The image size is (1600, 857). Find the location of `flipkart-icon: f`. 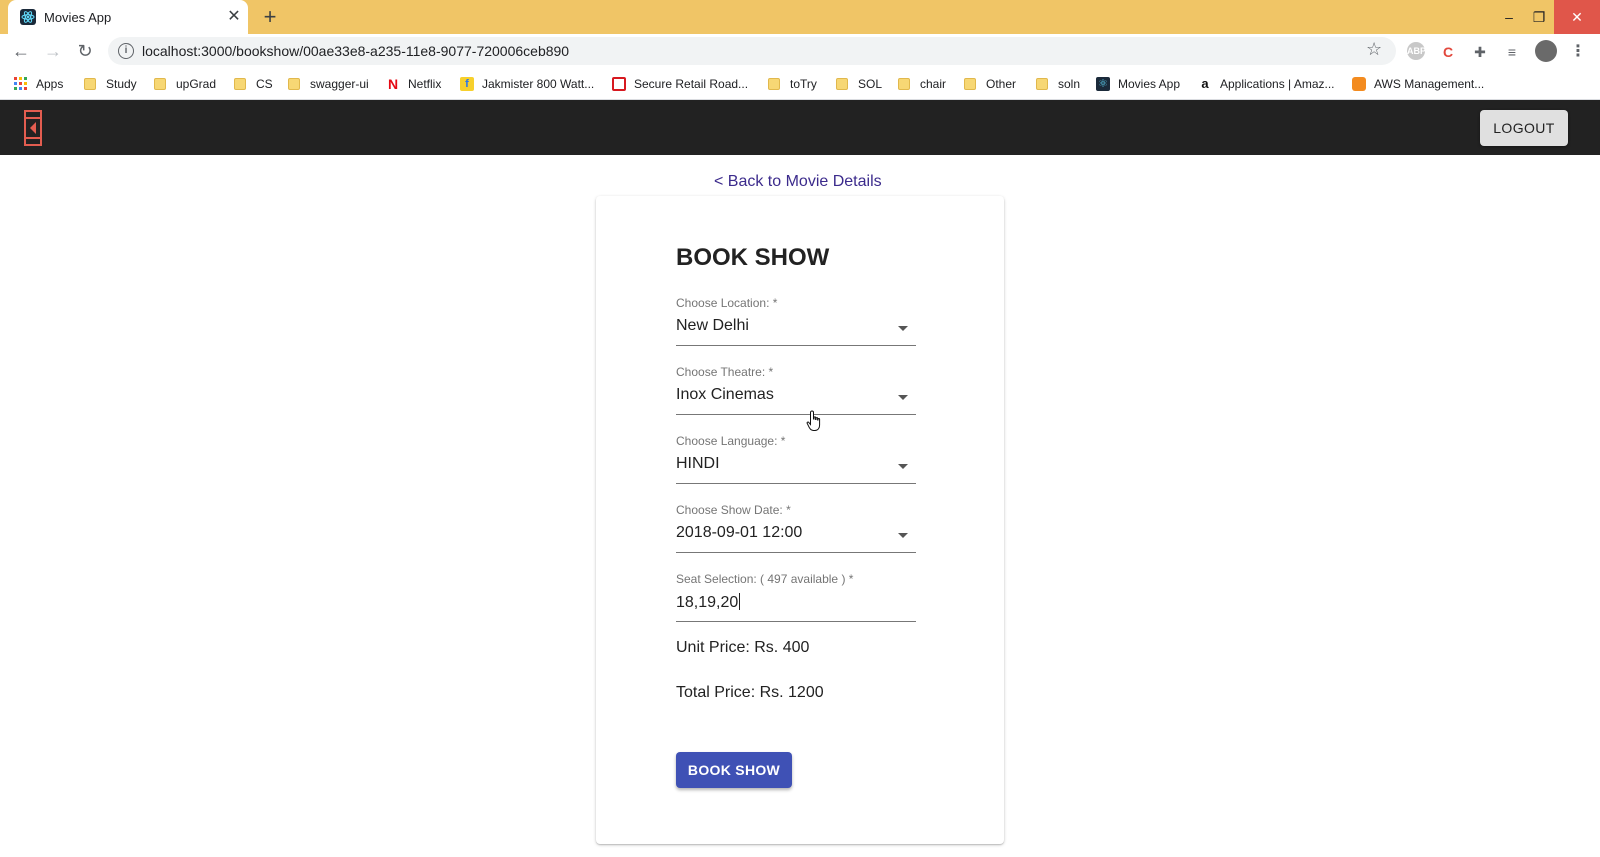

flipkart-icon: f is located at coordinates (467, 84).